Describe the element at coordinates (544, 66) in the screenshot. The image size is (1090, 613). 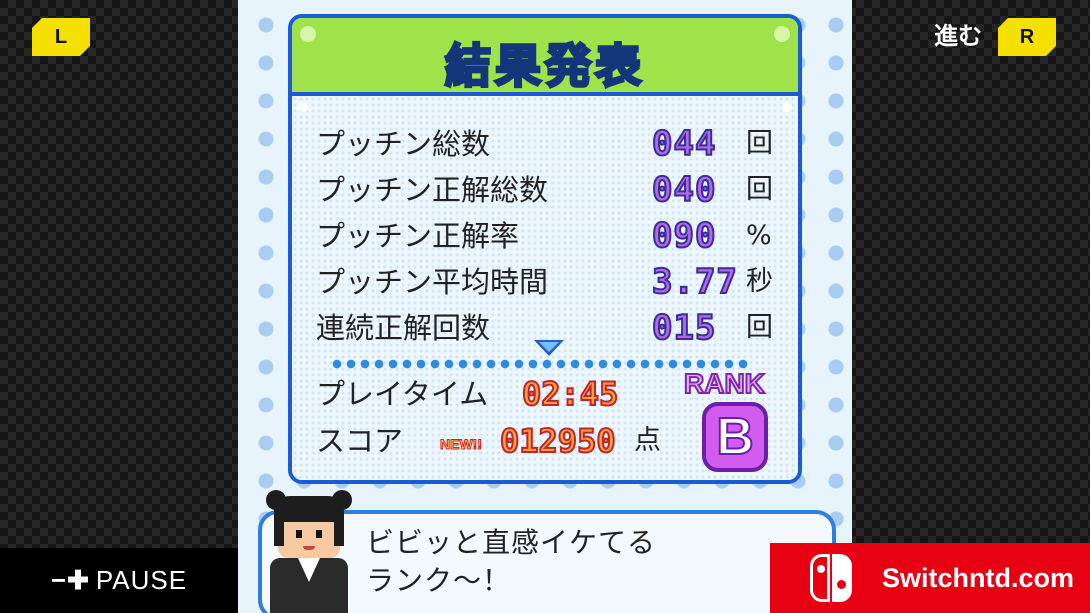
I see `results-title: 結果発表` at that location.